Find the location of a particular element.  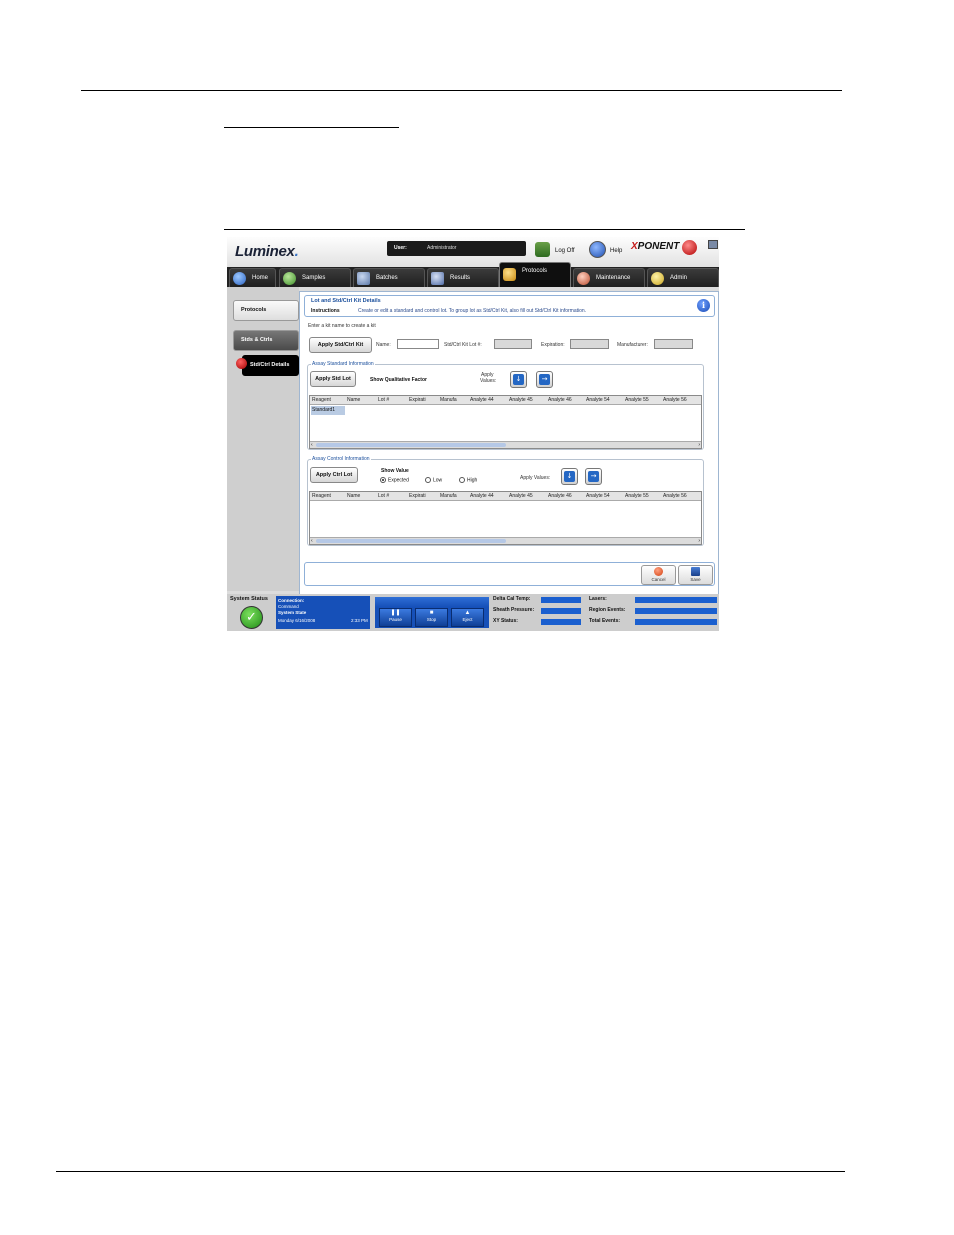

minimize-icon is located at coordinates (713, 244).